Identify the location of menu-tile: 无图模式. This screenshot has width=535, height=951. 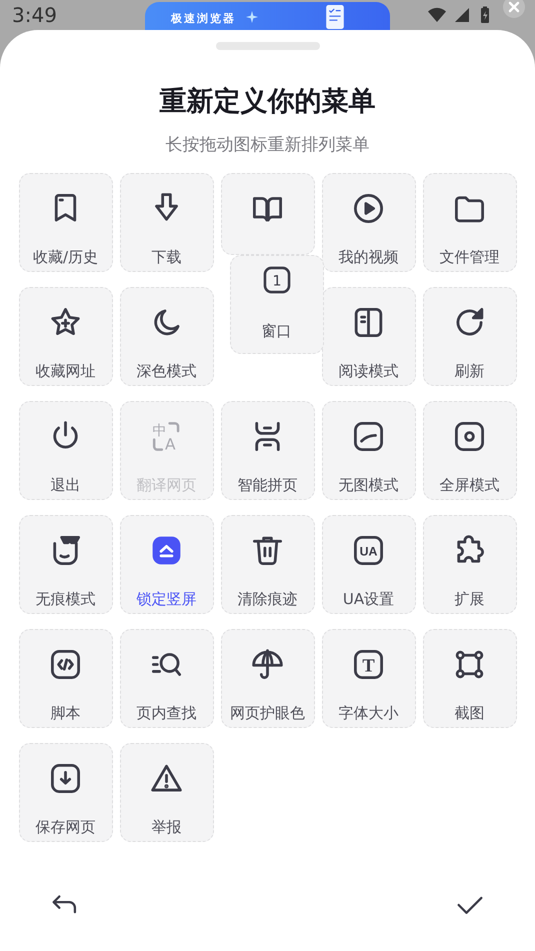
(369, 450).